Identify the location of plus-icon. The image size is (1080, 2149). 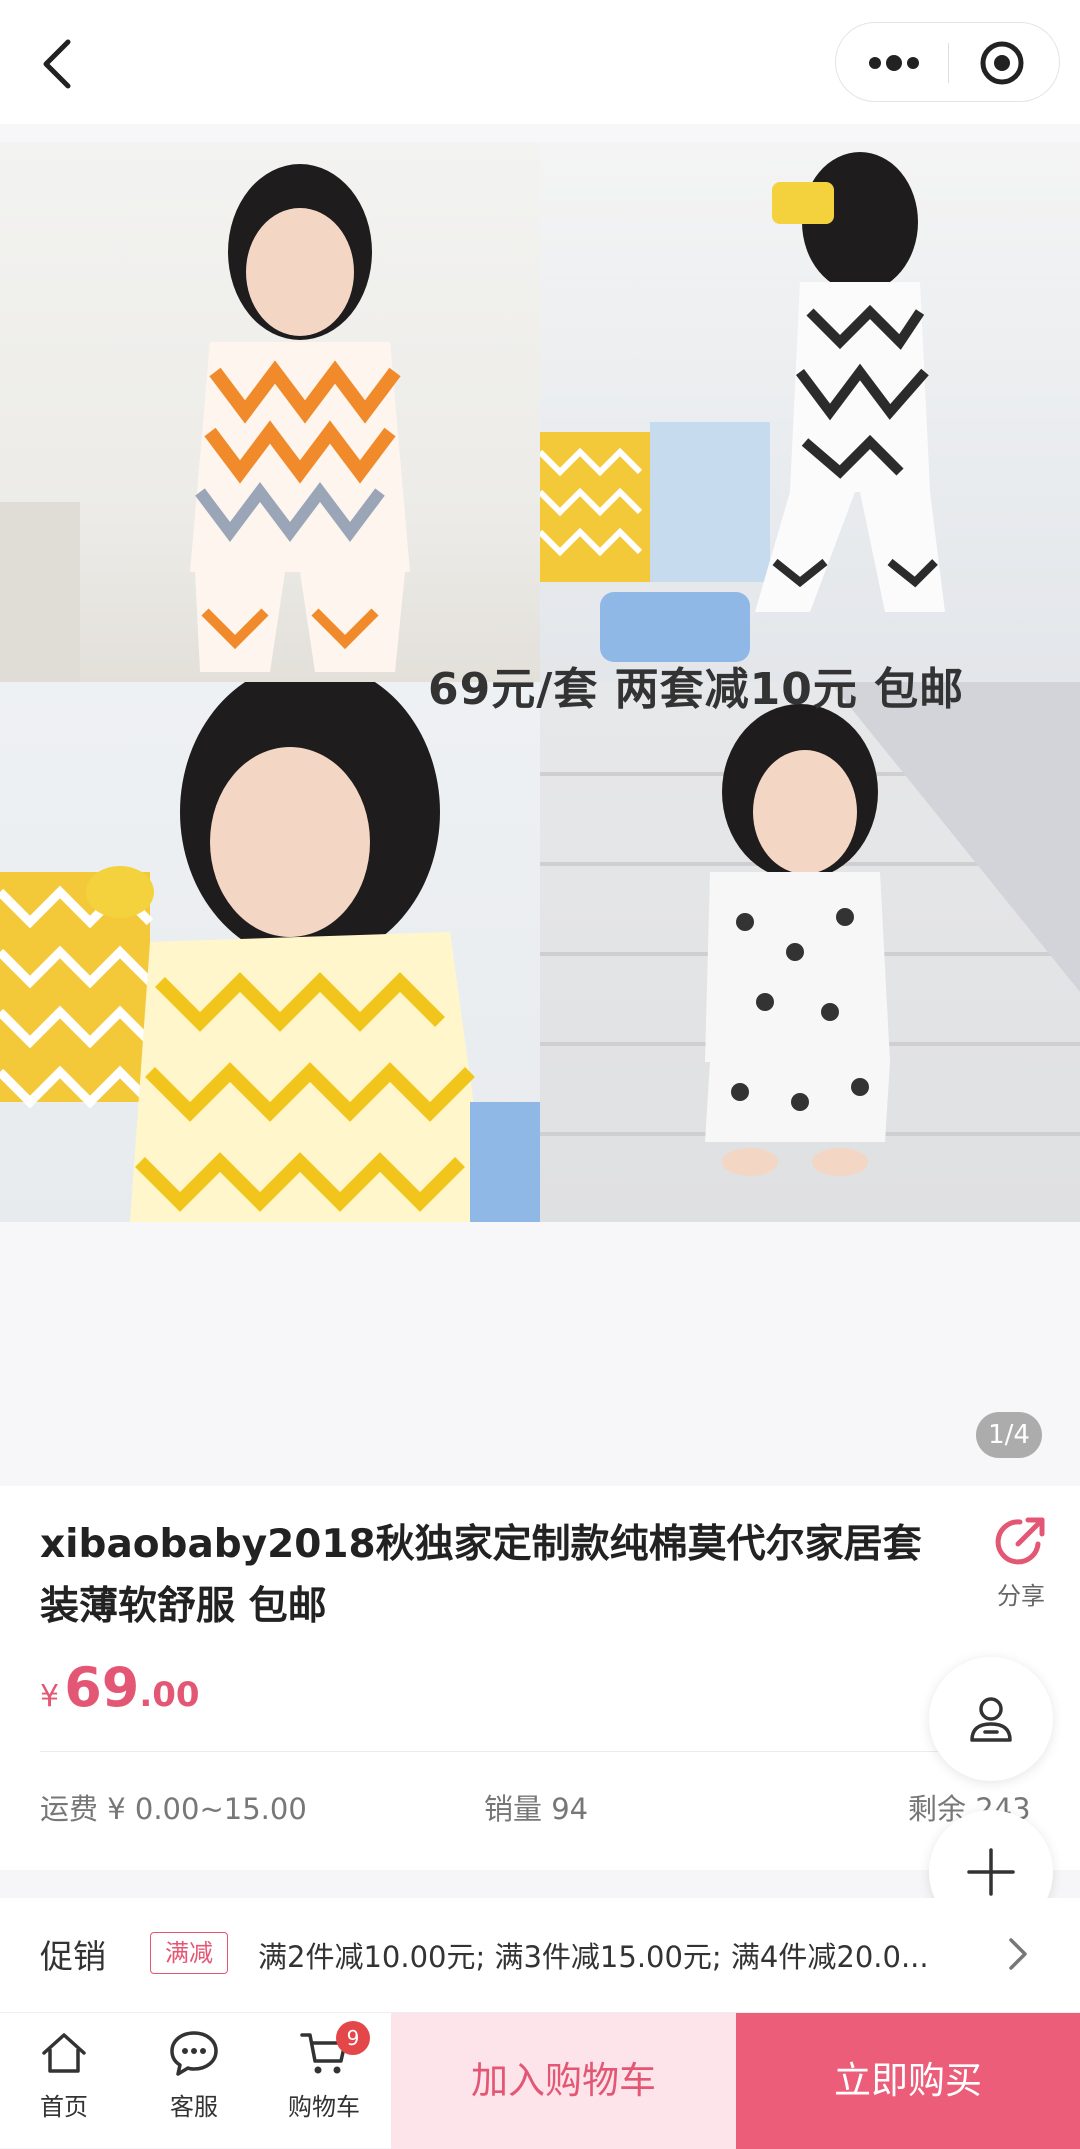
(991, 1872).